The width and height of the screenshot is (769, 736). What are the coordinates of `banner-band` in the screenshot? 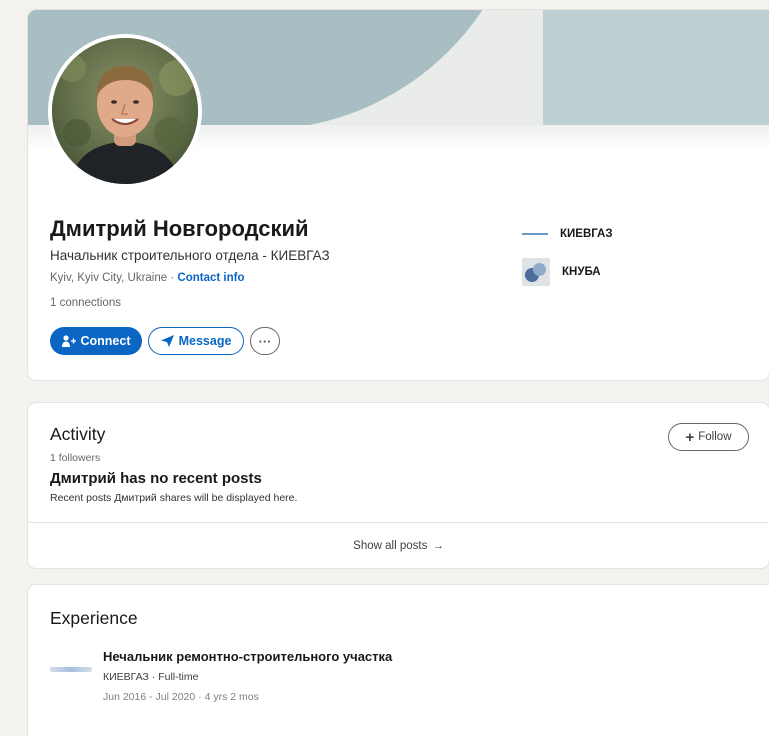 It's located at (656, 67).